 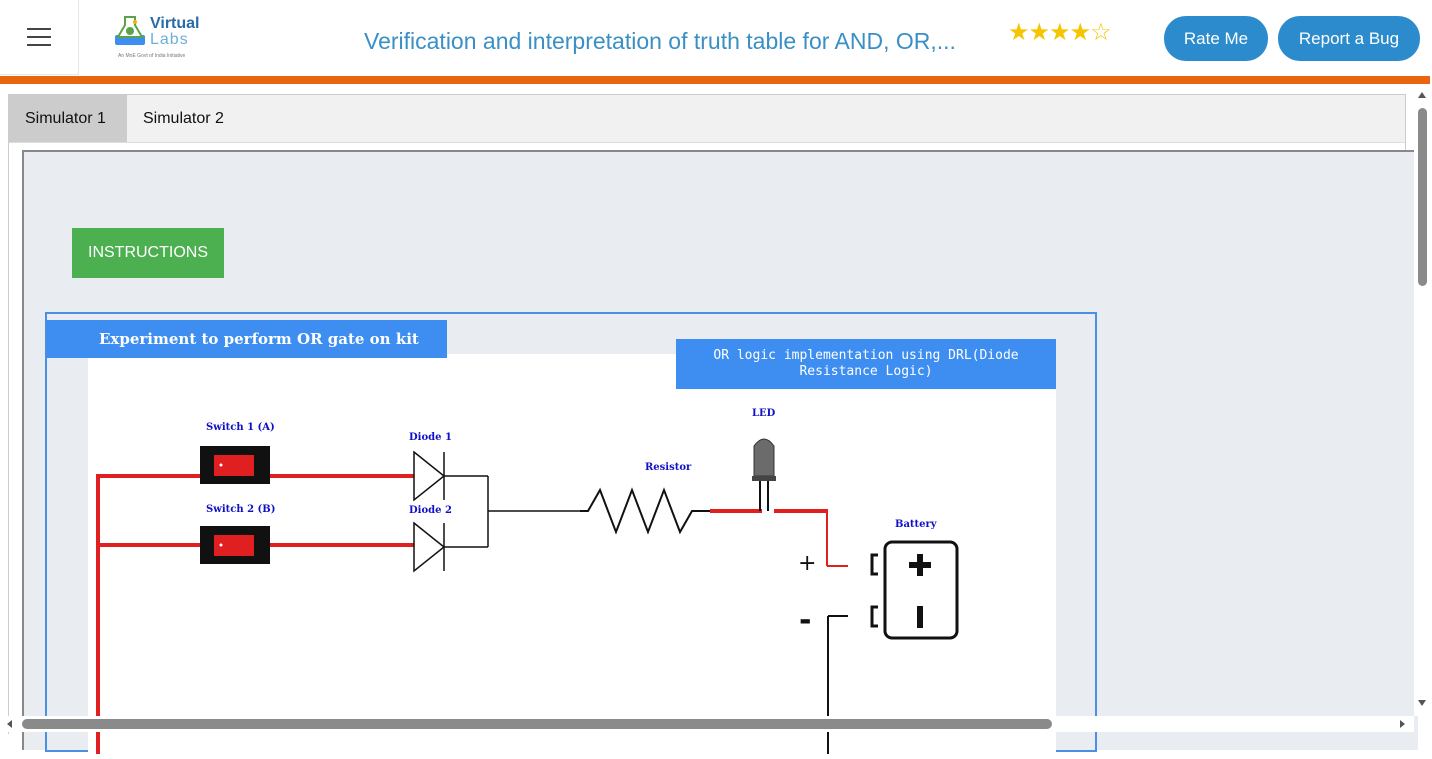 I want to click on tab-simulator-2: Simulator 2, so click(x=186, y=118).